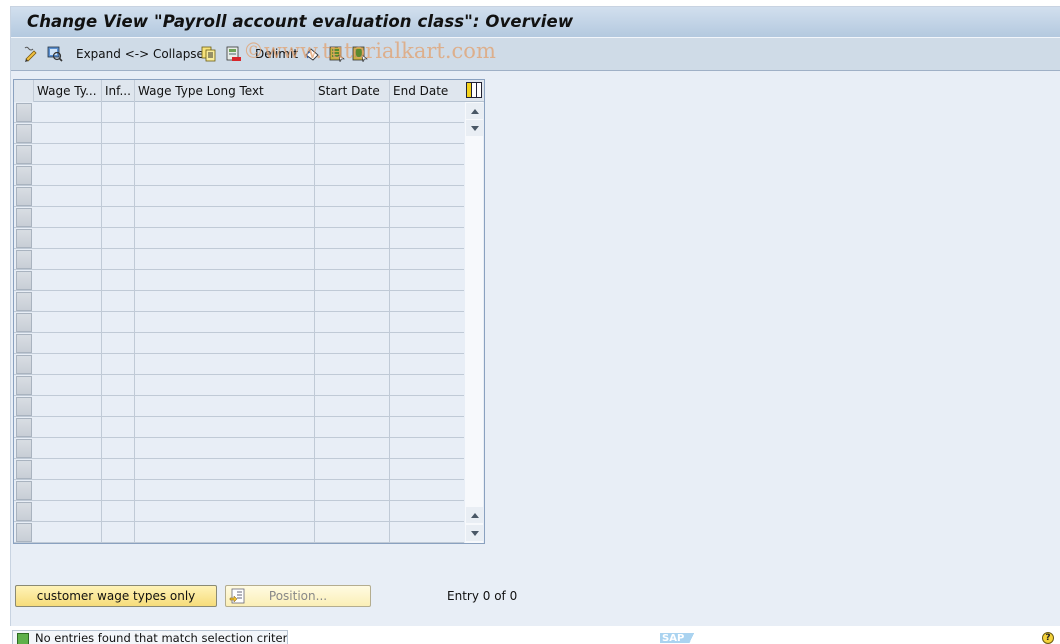 The height and width of the screenshot is (644, 1060). What do you see at coordinates (474, 322) in the screenshot?
I see `vertical-scrollbar` at bounding box center [474, 322].